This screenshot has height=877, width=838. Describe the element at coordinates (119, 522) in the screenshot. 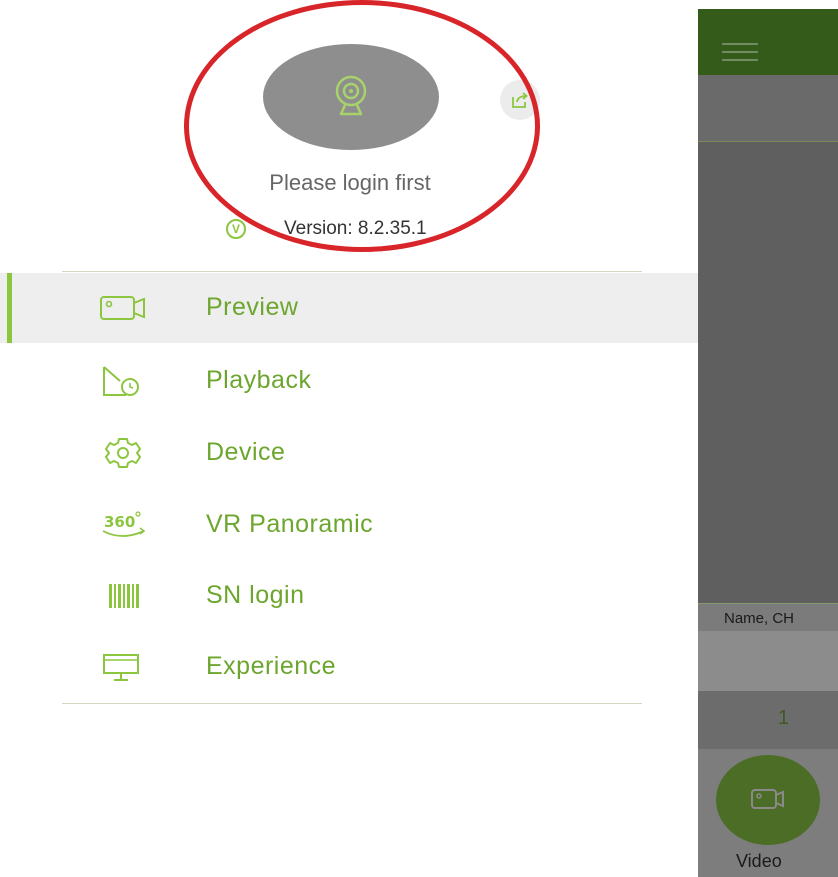

I see `svg-text: 360` at that location.